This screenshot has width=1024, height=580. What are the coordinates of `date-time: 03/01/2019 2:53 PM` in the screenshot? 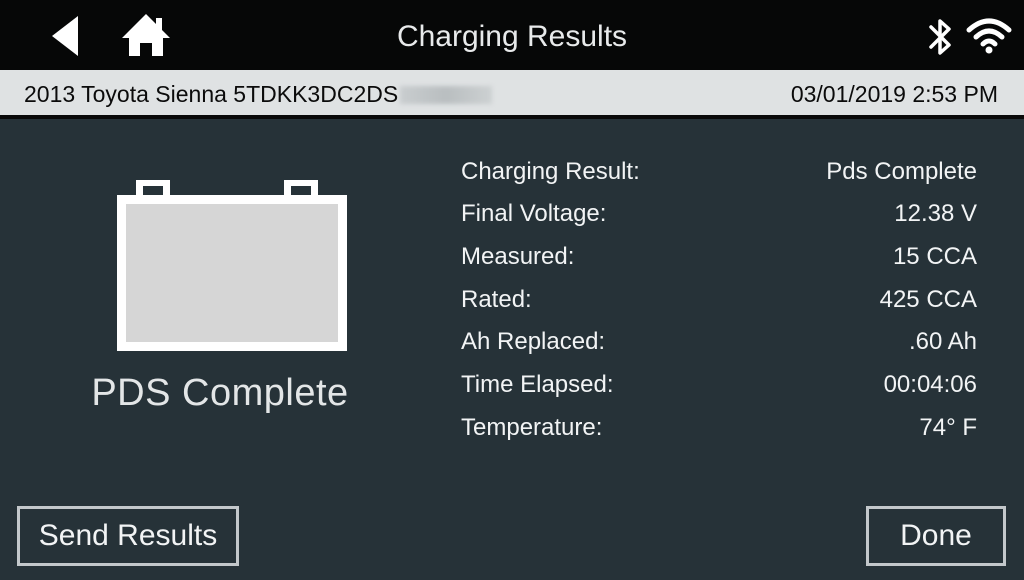 It's located at (894, 94).